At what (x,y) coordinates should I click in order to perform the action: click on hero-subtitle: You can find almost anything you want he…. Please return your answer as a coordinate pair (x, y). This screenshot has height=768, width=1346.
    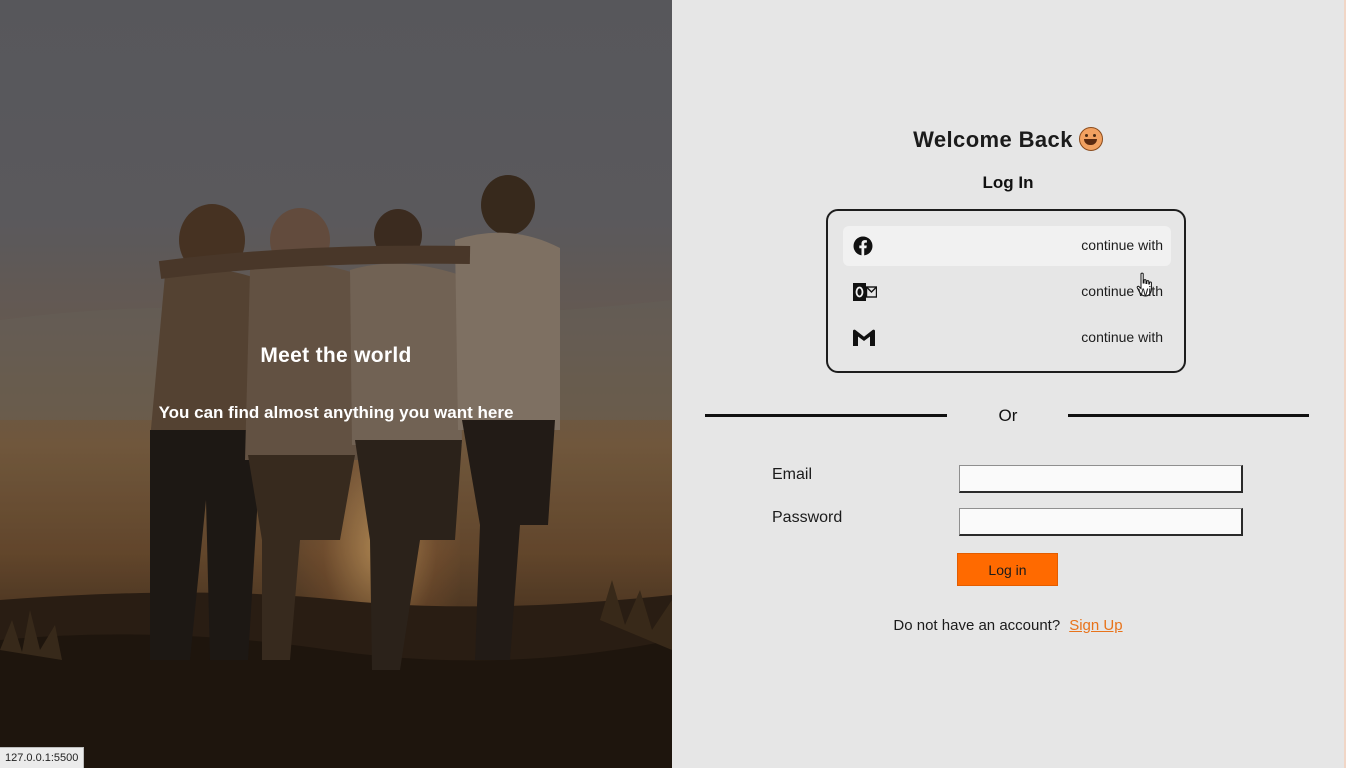
    Looking at the image, I should click on (336, 412).